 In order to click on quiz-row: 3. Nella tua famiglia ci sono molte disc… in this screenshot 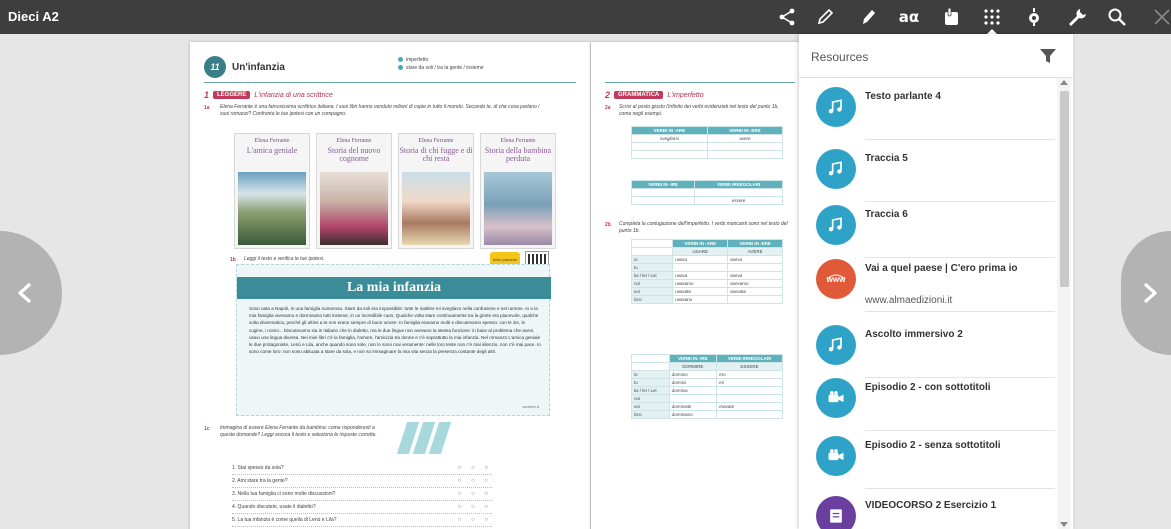, I will do `click(362, 494)`.